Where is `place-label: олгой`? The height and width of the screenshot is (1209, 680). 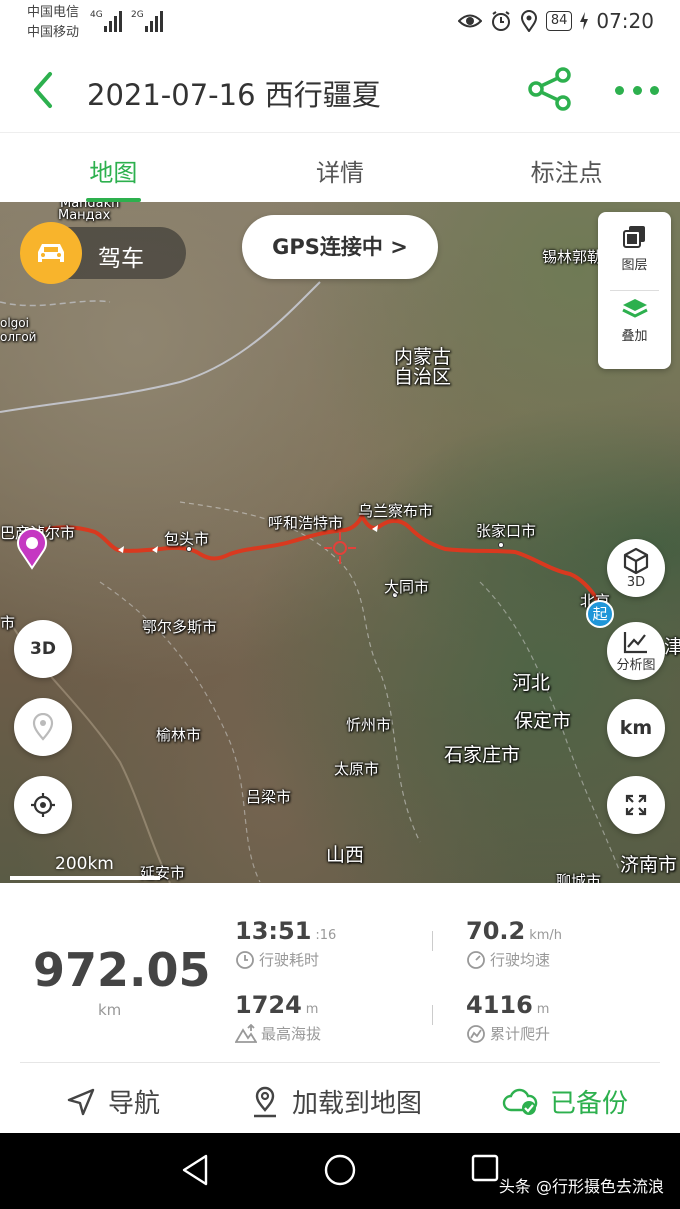
place-label: олгой is located at coordinates (18, 337).